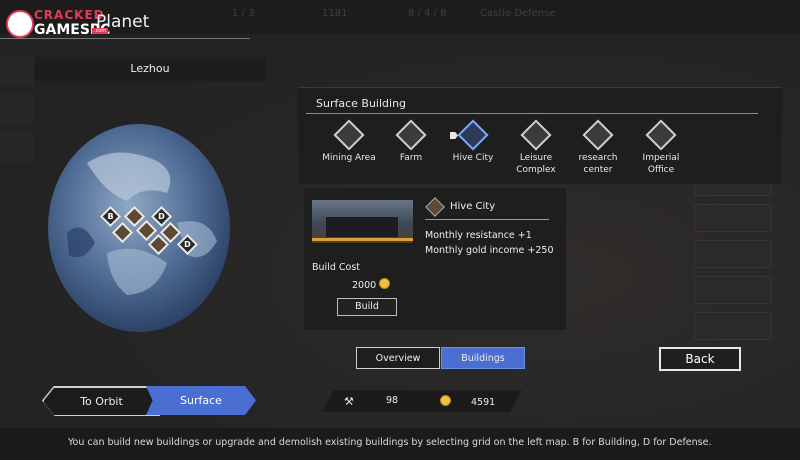 This screenshot has width=800, height=460. Describe the element at coordinates (69, 15) in the screenshot. I see `logo-text: CRACKED` at that location.